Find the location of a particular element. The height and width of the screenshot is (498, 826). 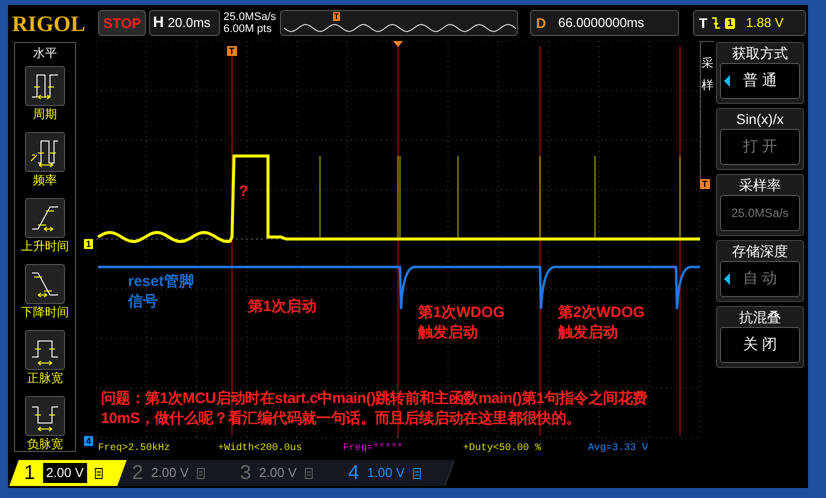

annotation-text: 第1次启动 is located at coordinates (282, 307).